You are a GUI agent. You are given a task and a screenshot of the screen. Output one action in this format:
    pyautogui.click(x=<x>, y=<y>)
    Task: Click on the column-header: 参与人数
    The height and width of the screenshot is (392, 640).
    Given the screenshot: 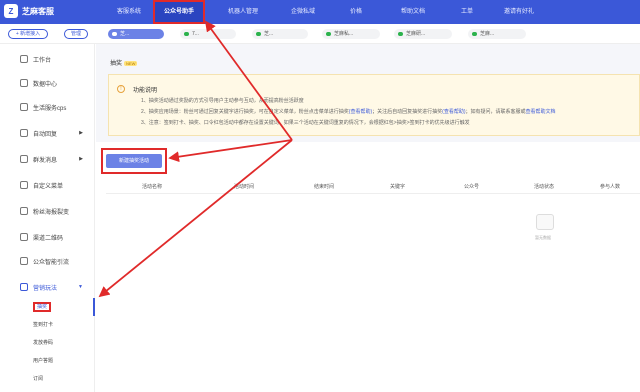 What is the action you would take?
    pyautogui.click(x=610, y=187)
    